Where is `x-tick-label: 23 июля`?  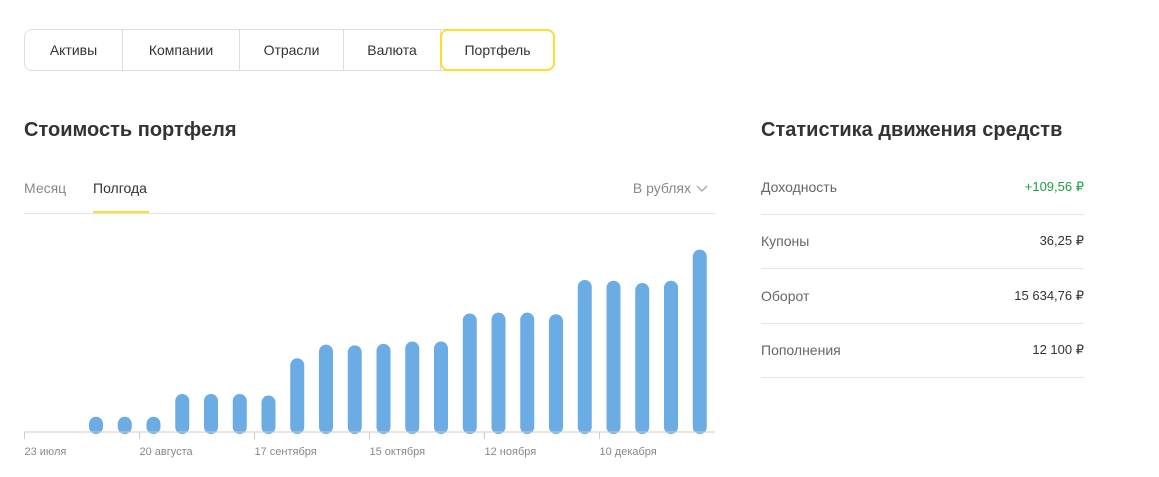
x-tick-label: 23 июля is located at coordinates (46, 452).